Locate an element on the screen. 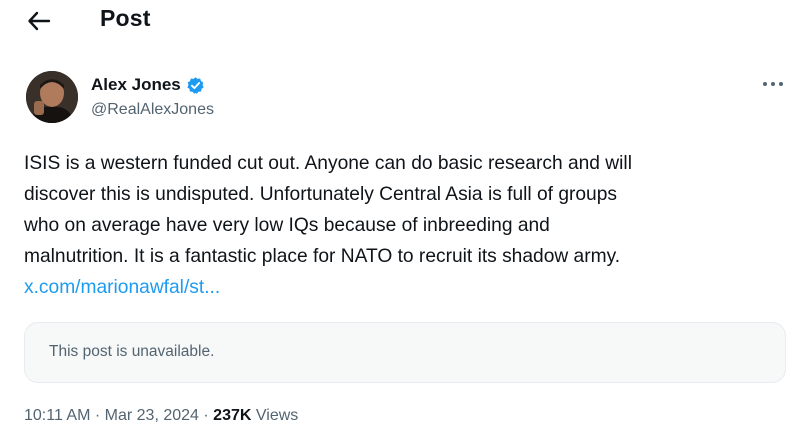 The image size is (798, 441). back-button is located at coordinates (39, 21).